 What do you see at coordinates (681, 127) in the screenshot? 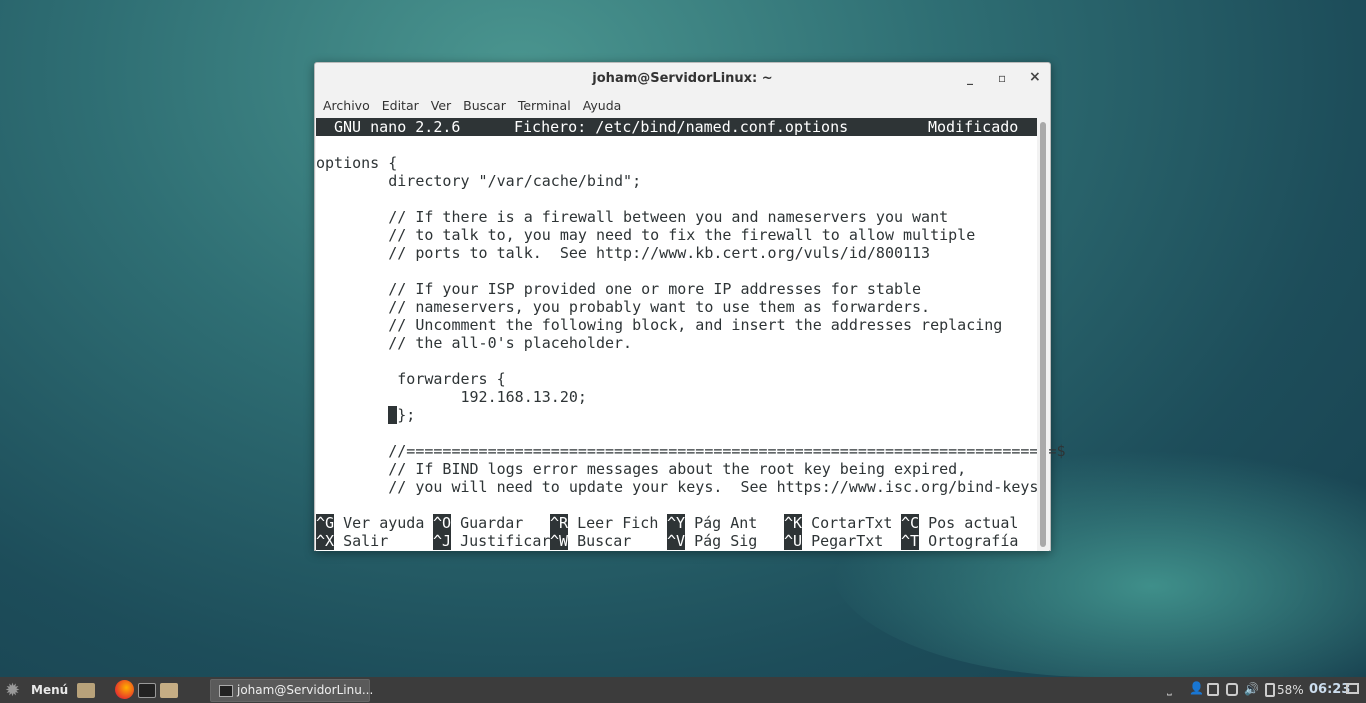
I see `nano-filename: Fichero: /etc/bind/named.conf.options` at bounding box center [681, 127].